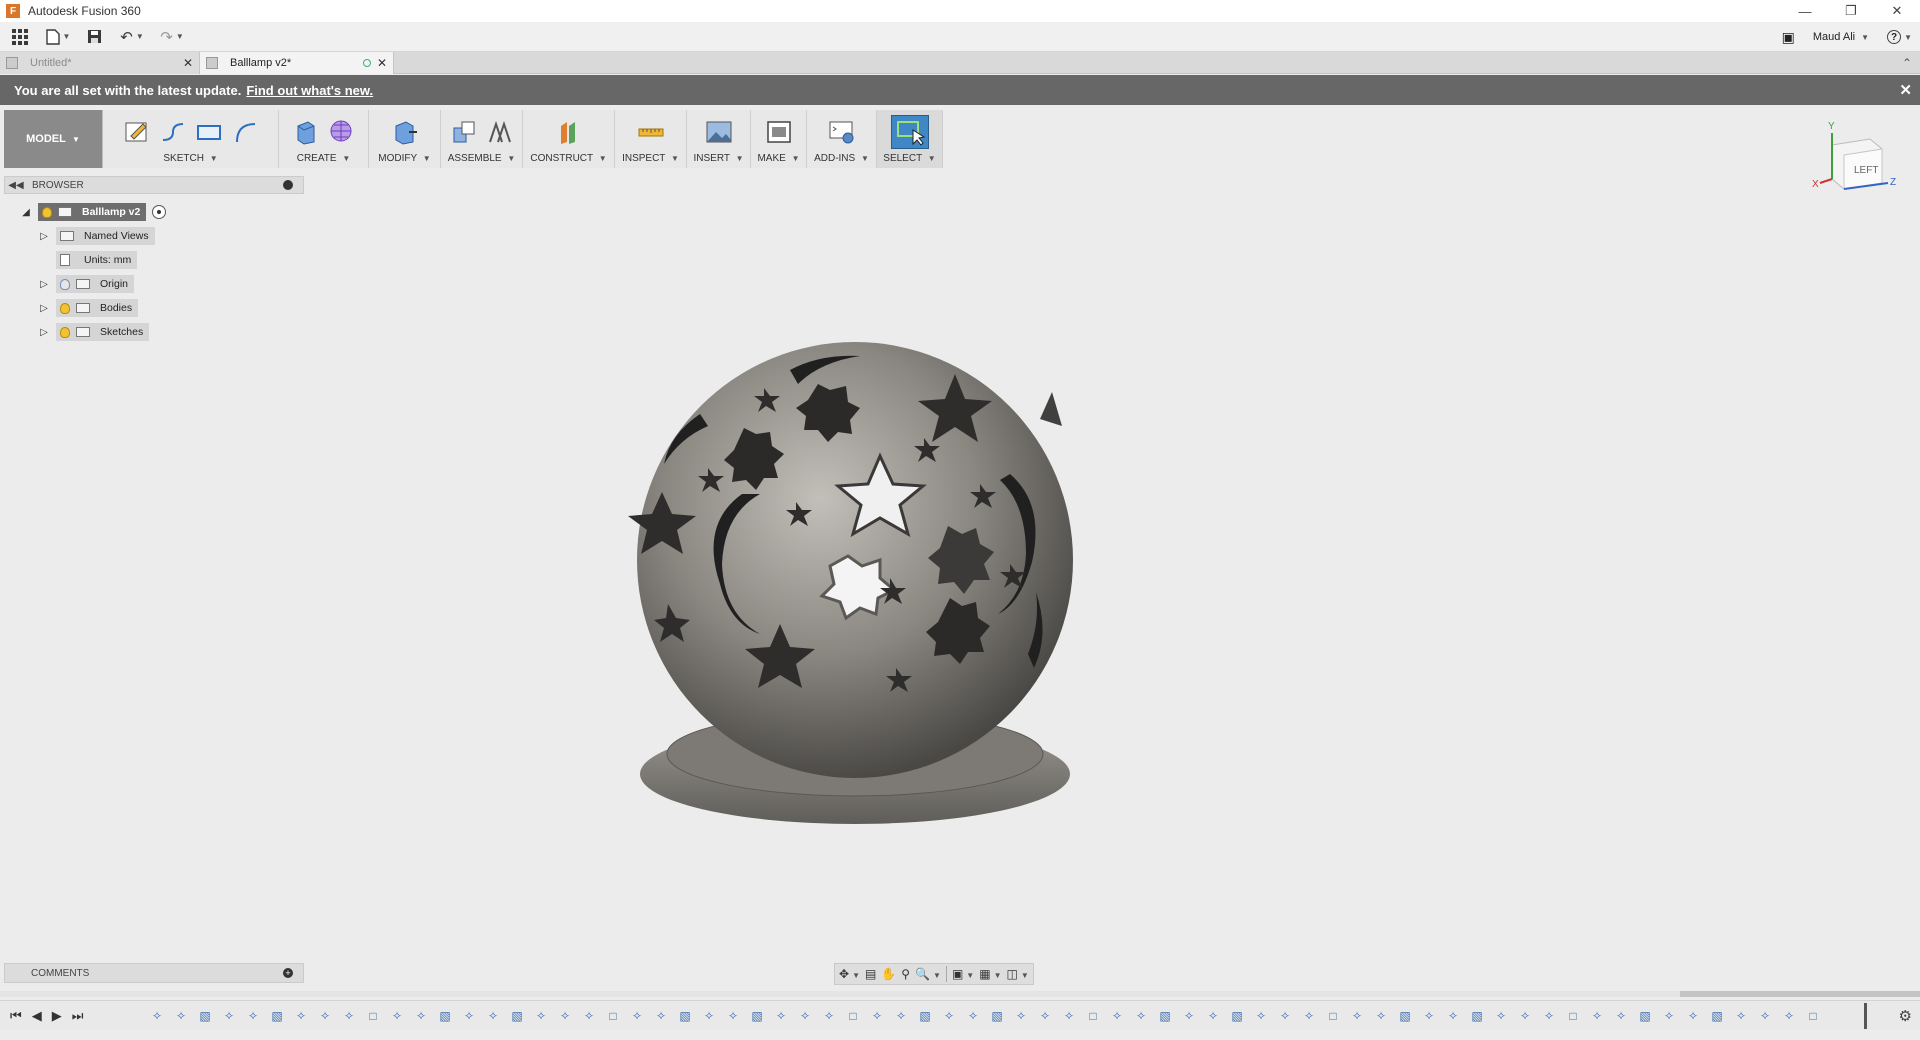 The width and height of the screenshot is (1920, 1040). I want to click on go-to-end-icon: ⏭, so click(78, 1016).